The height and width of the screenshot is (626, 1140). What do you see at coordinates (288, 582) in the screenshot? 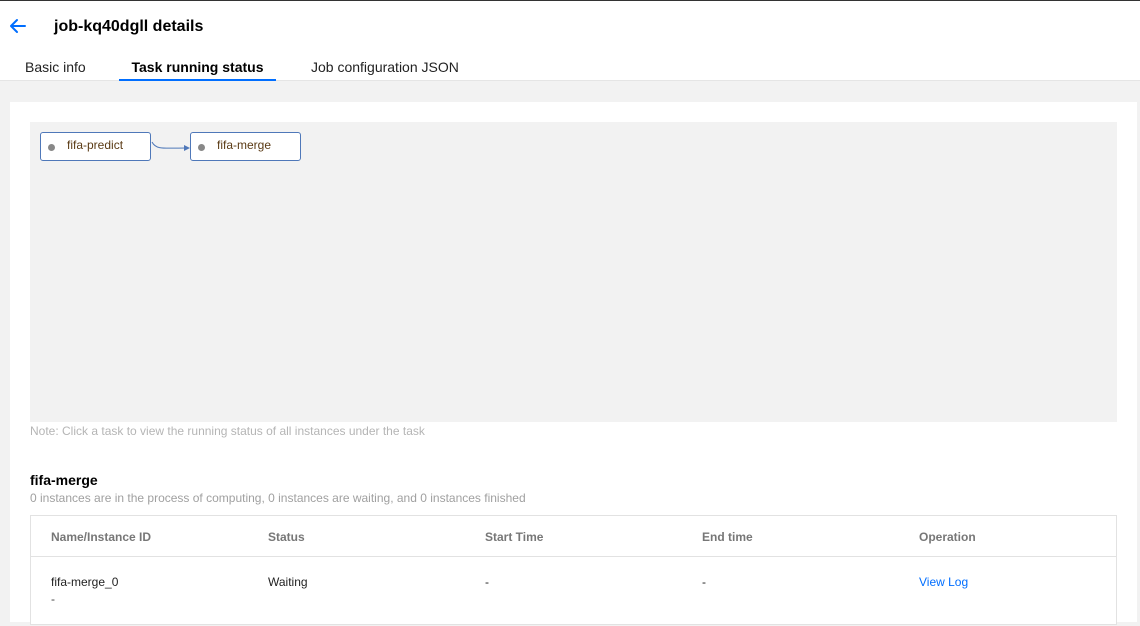
I see `instance-status: Waiting` at bounding box center [288, 582].